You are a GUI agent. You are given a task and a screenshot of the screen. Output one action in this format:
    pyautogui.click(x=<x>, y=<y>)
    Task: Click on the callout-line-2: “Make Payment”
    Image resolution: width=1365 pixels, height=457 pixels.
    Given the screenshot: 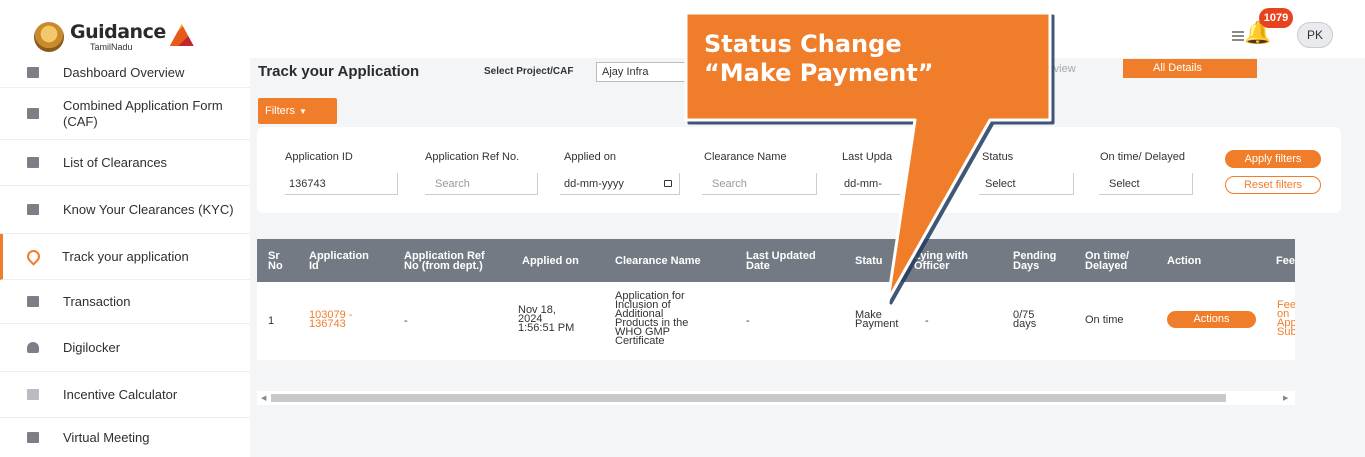 What is the action you would take?
    pyautogui.click(x=819, y=73)
    